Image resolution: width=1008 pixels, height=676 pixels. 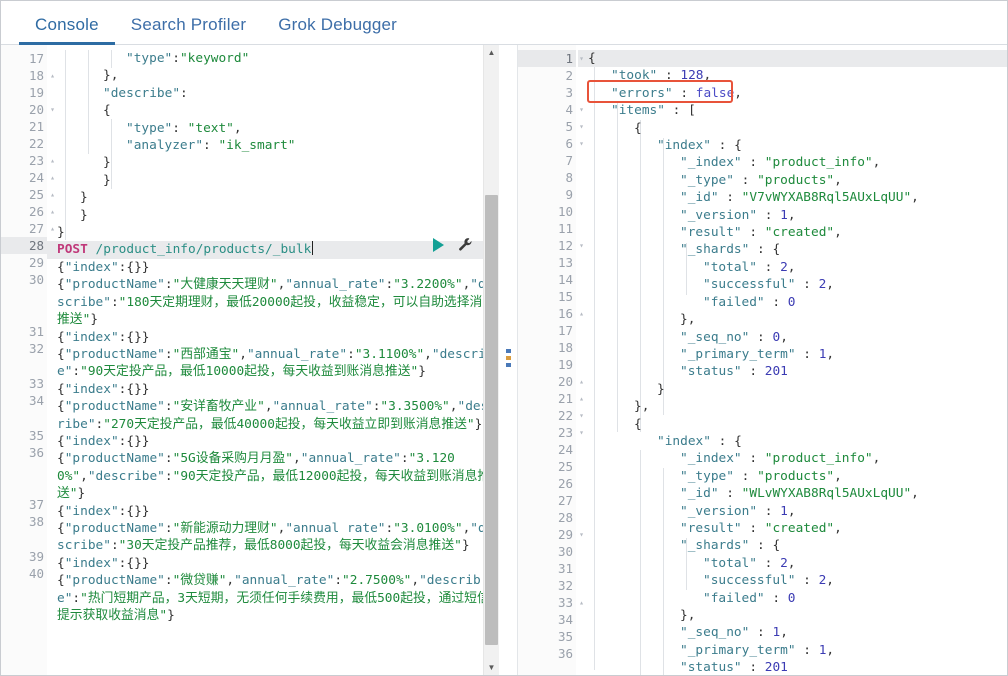 I want to click on drag-handle-icon, so click(x=508, y=360).